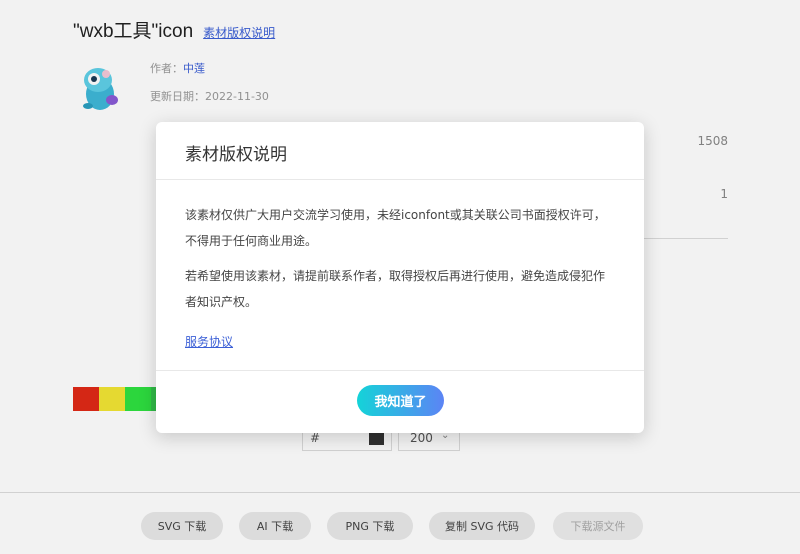  I want to click on acknowledge-button: 我知道了, so click(400, 400).